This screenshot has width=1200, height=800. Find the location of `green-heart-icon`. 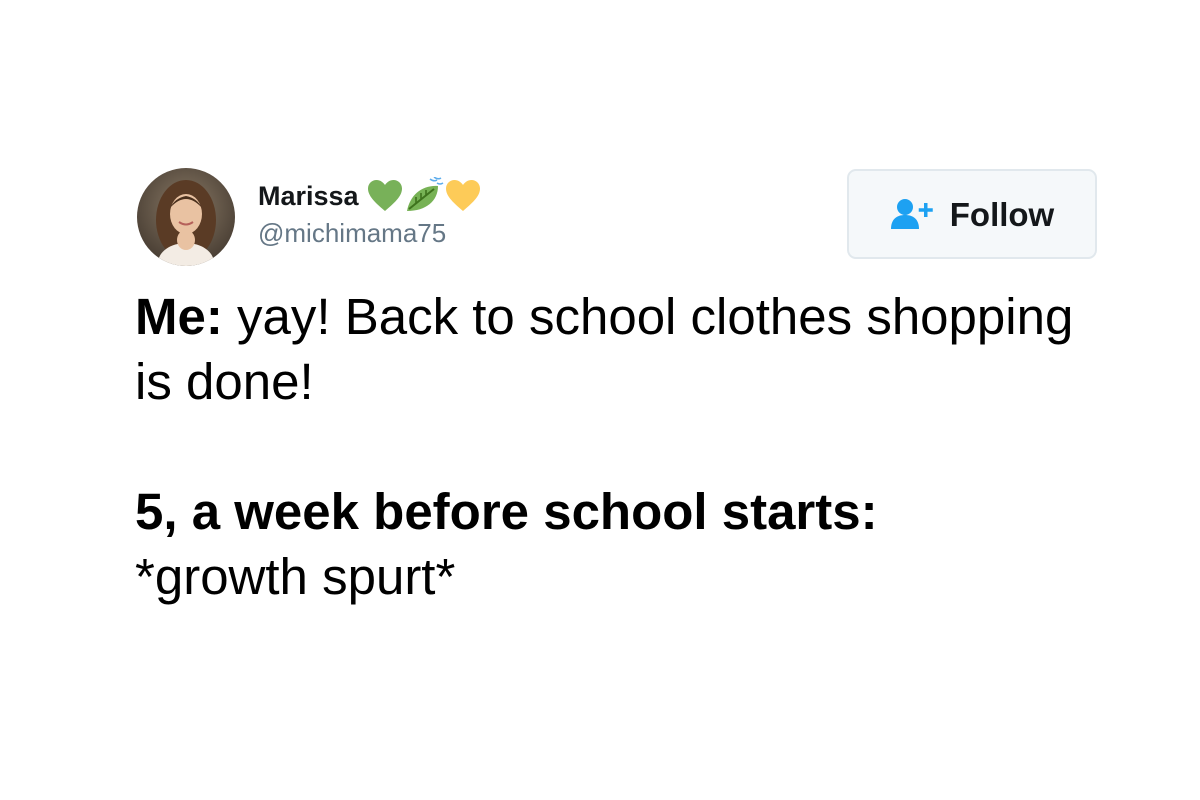

green-heart-icon is located at coordinates (385, 196).